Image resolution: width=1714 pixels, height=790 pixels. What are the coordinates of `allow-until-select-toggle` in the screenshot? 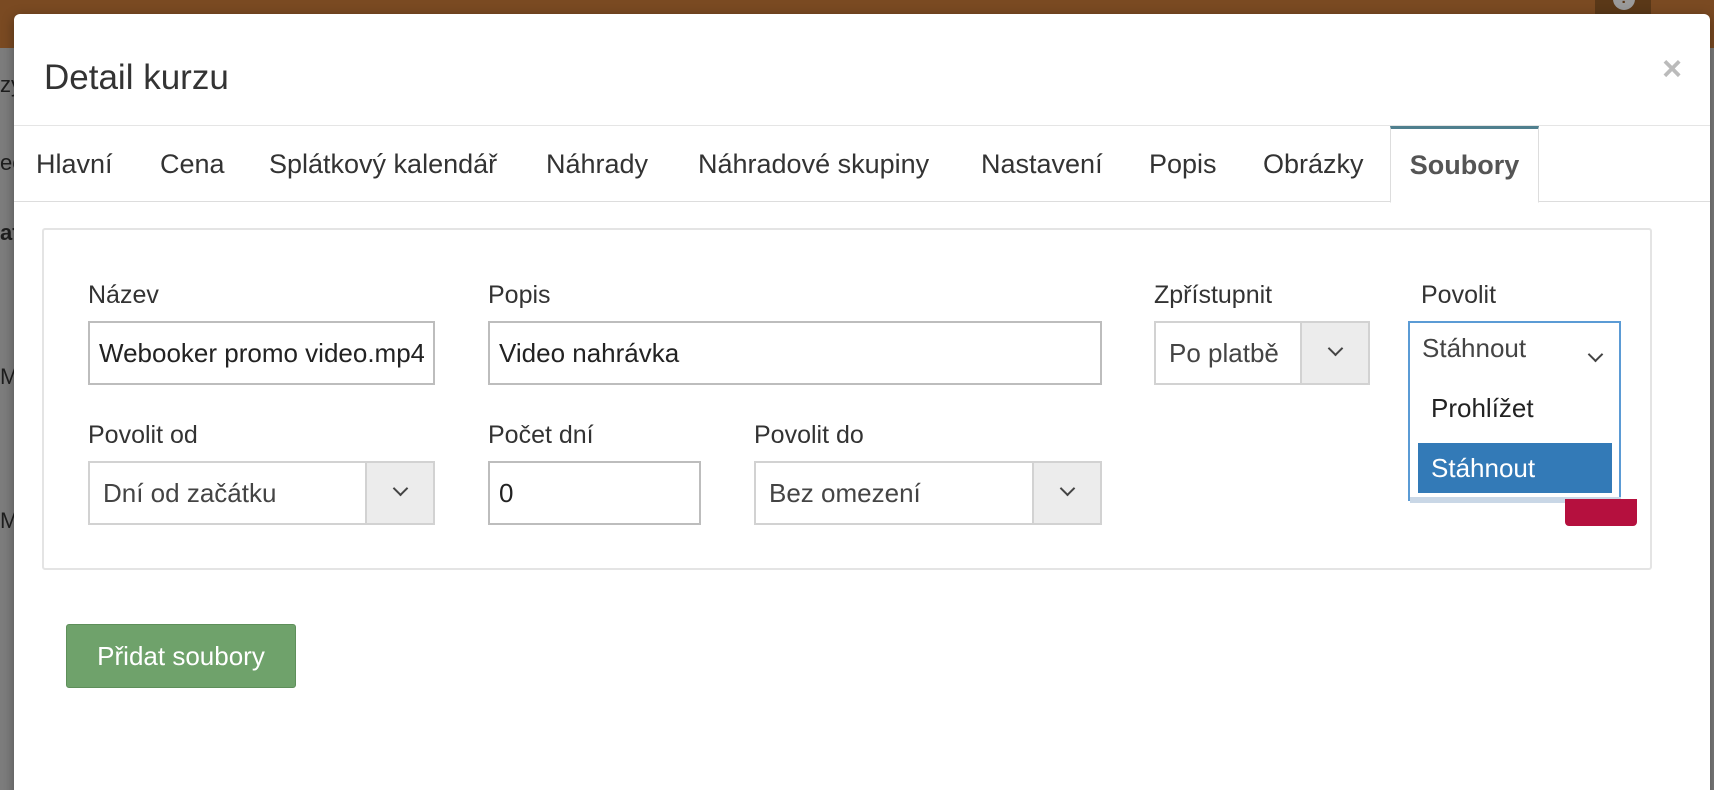 It's located at (1066, 493).